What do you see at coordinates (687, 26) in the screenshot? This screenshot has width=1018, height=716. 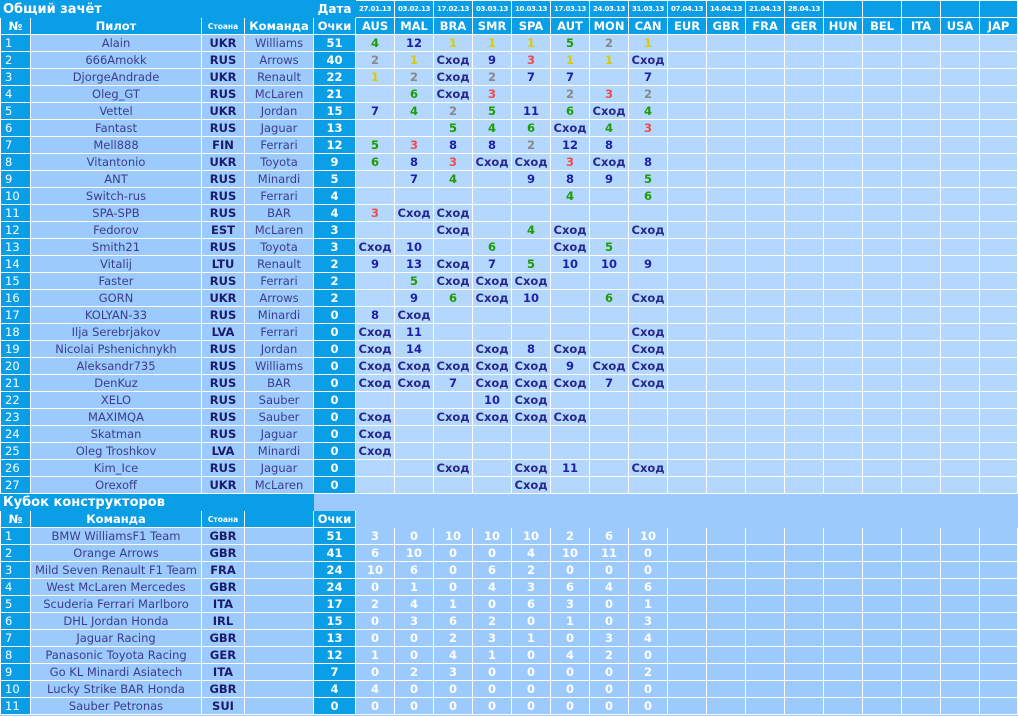 I see `race-header-eur: EUR` at bounding box center [687, 26].